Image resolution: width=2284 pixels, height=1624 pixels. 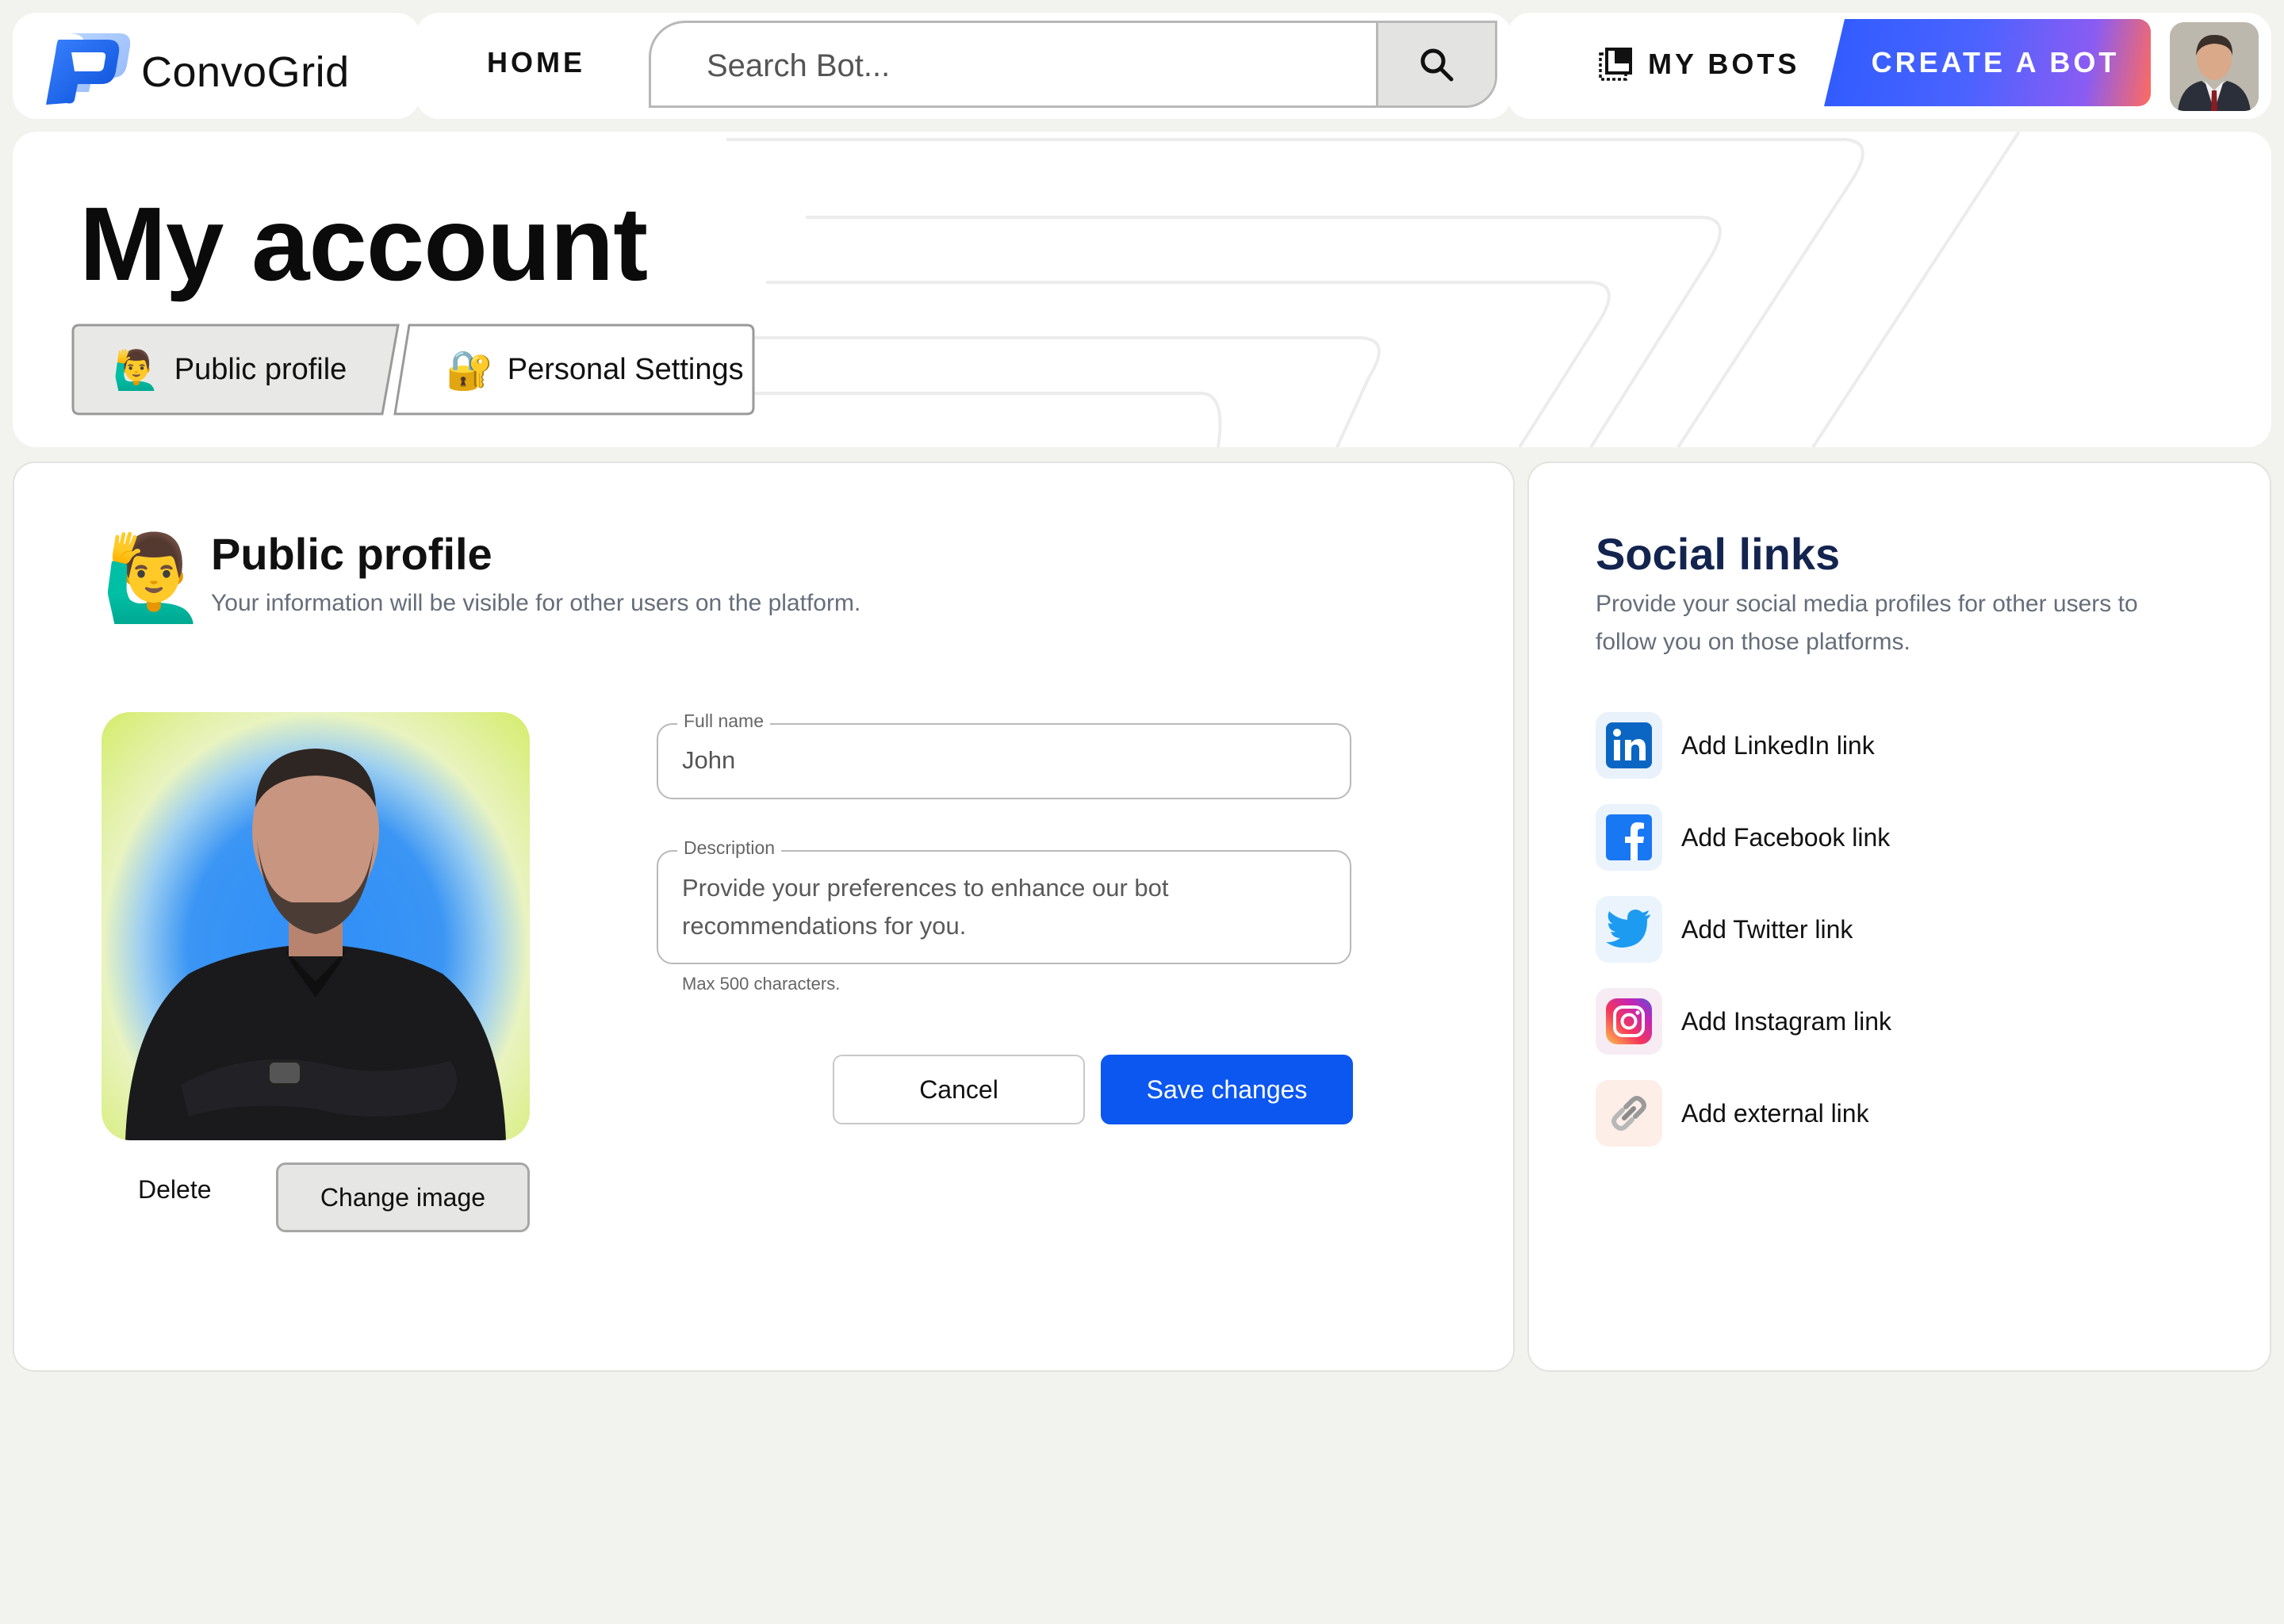 I want to click on search-input, so click(x=1024, y=66).